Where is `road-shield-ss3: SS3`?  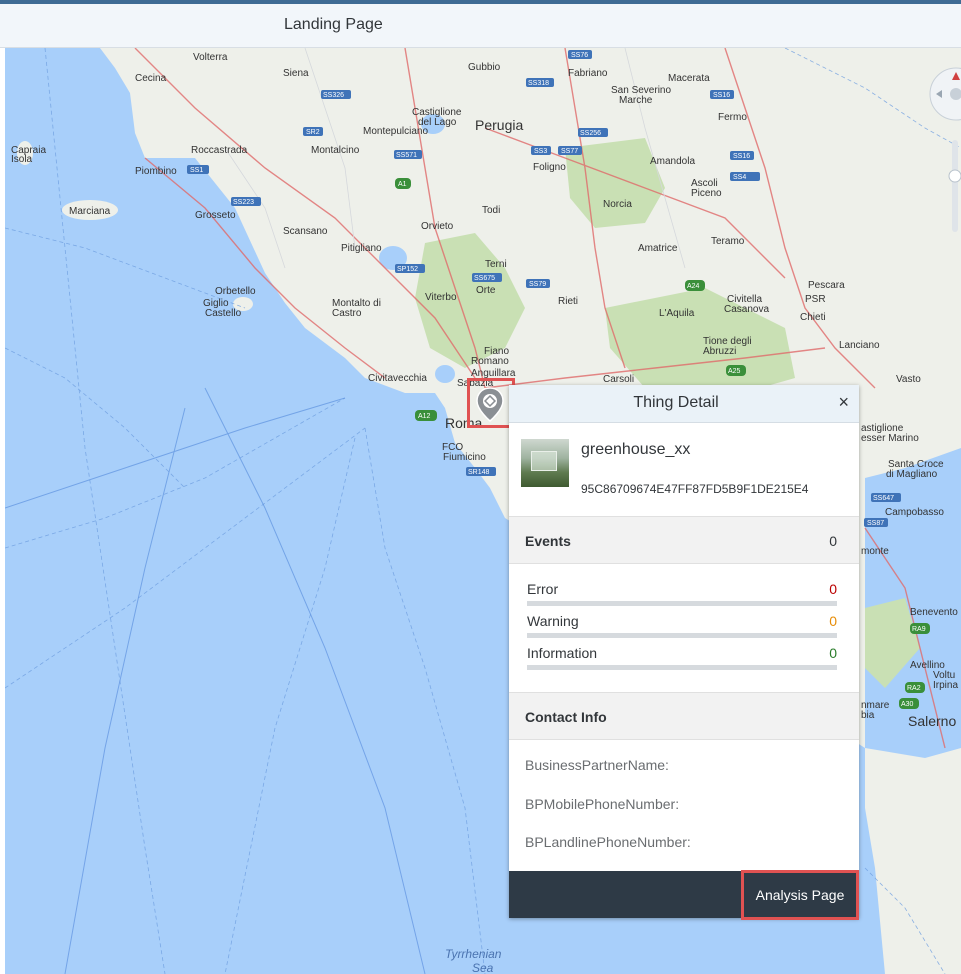
road-shield-ss3: SS3 is located at coordinates (541, 150).